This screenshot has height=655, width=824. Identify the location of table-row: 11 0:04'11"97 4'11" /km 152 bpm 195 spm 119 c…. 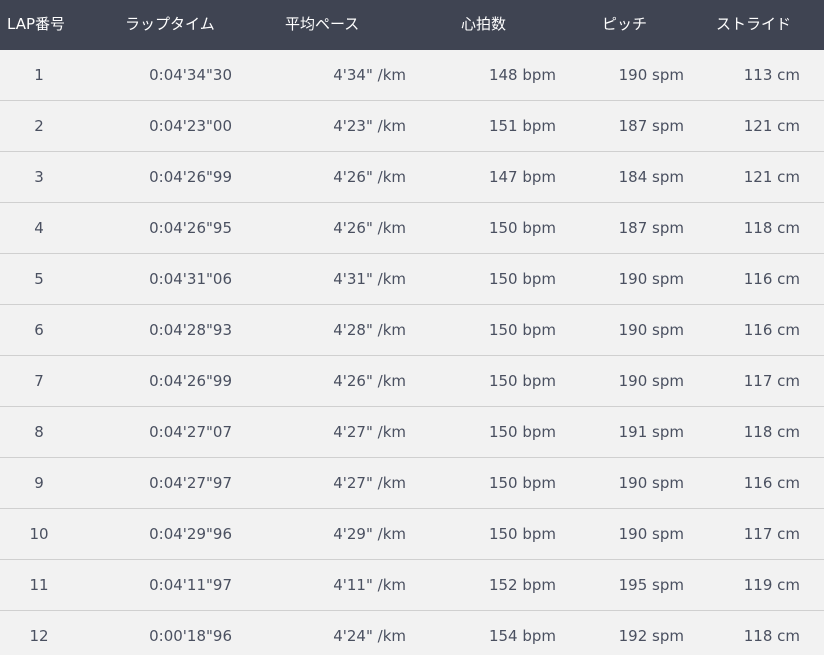
(412, 585).